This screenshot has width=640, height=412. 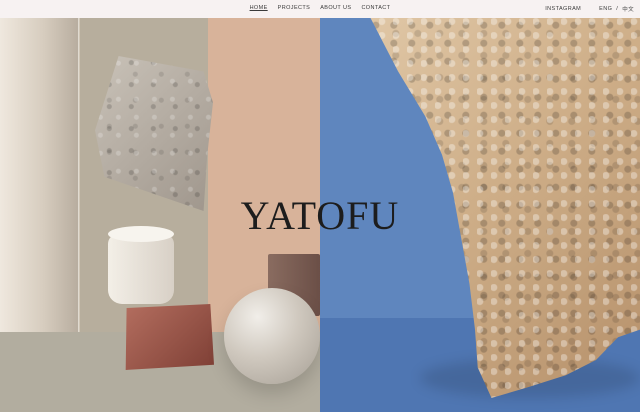 What do you see at coordinates (335, 8) in the screenshot?
I see `nav-about-us-link: ABOUT US` at bounding box center [335, 8].